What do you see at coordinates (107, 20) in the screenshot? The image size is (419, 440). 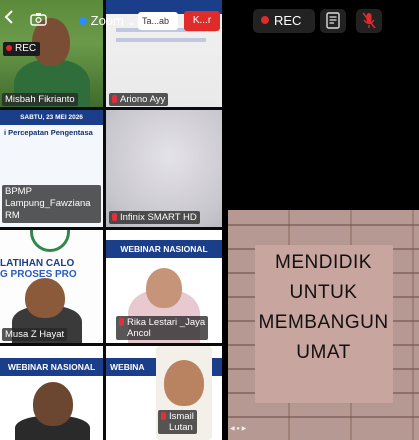 I see `zoom-button: Zoom ⌄` at bounding box center [107, 20].